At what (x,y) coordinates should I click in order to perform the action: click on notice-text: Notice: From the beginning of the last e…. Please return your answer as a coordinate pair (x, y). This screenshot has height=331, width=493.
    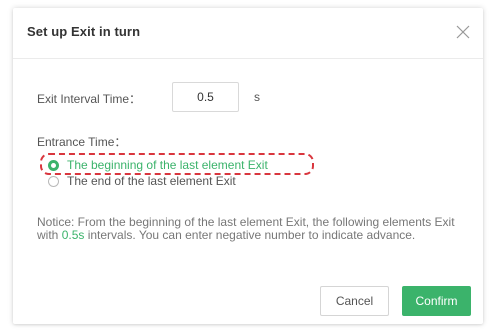
    Looking at the image, I should click on (252, 229).